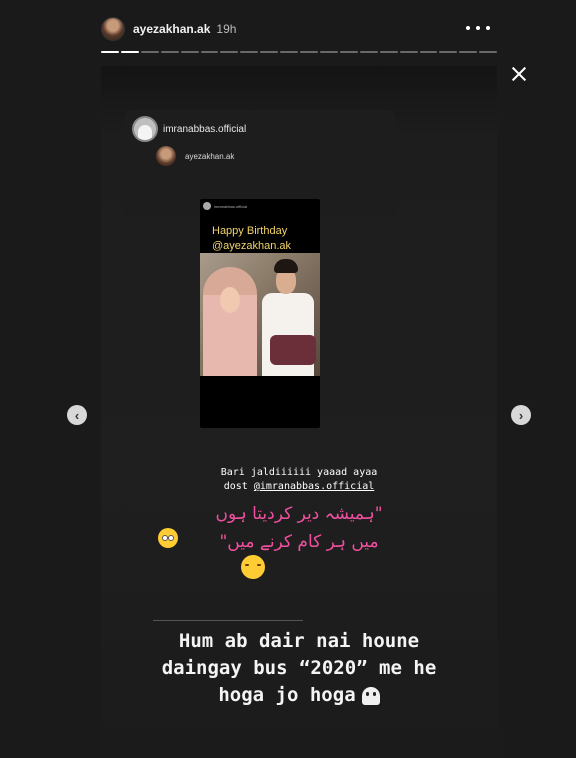 The image size is (576, 758). What do you see at coordinates (228, 620) in the screenshot?
I see `divider` at bounding box center [228, 620].